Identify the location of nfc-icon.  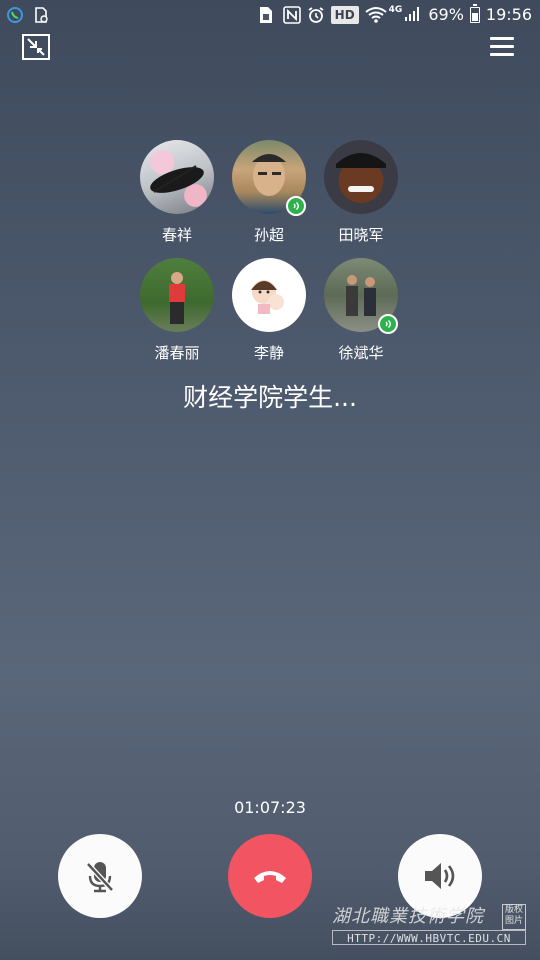
(291, 14).